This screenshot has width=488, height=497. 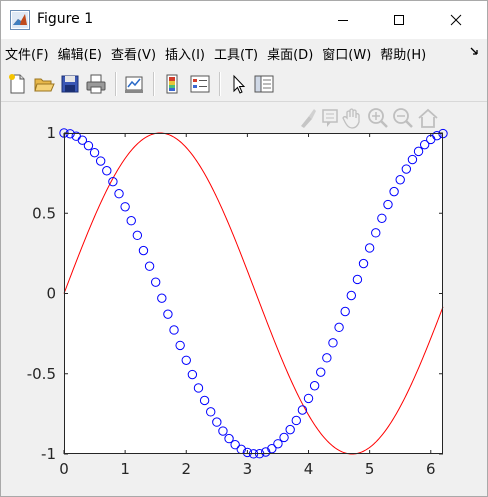 I want to click on close-button, so click(x=456, y=20).